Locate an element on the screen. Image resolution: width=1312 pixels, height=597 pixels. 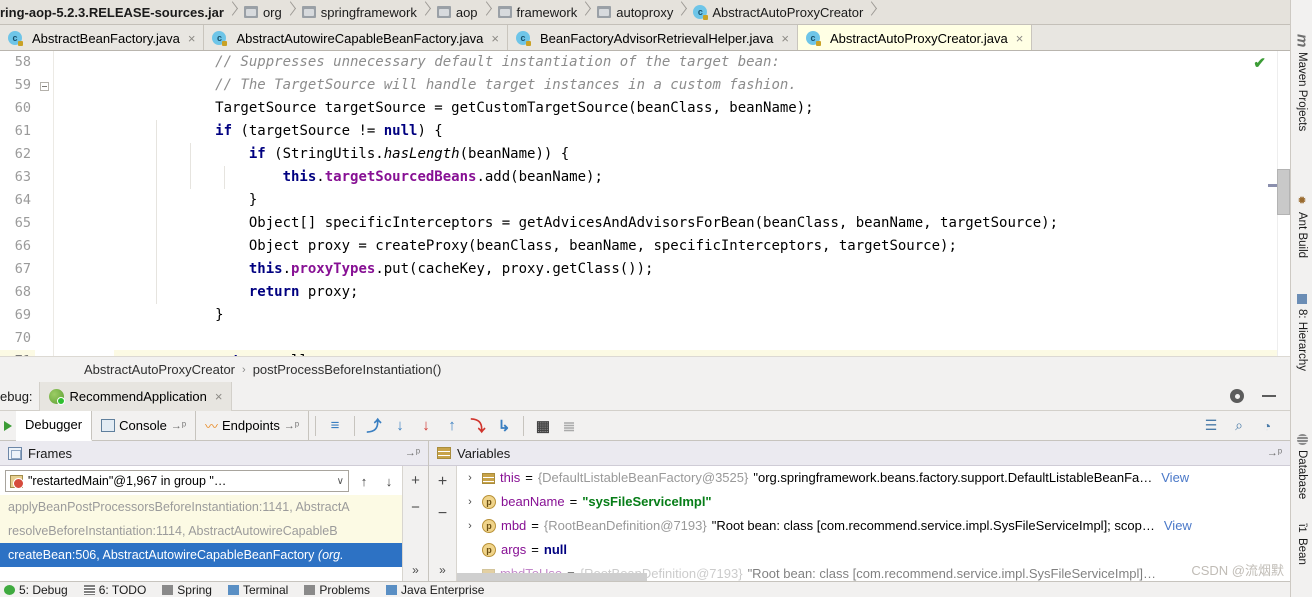
editor-scrollbar-thumb is located at coordinates (1283, 192).